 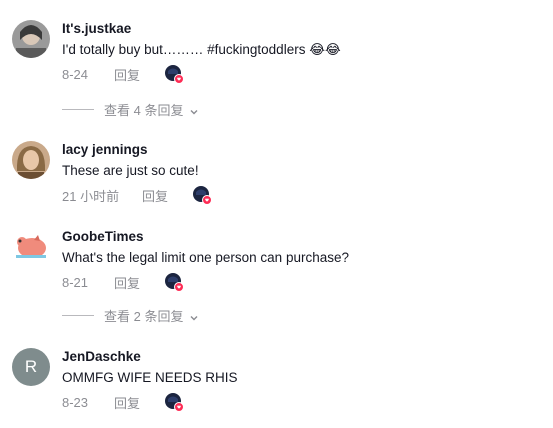 I want to click on view-replies-button: 查看 4 条回复, so click(x=130, y=109).